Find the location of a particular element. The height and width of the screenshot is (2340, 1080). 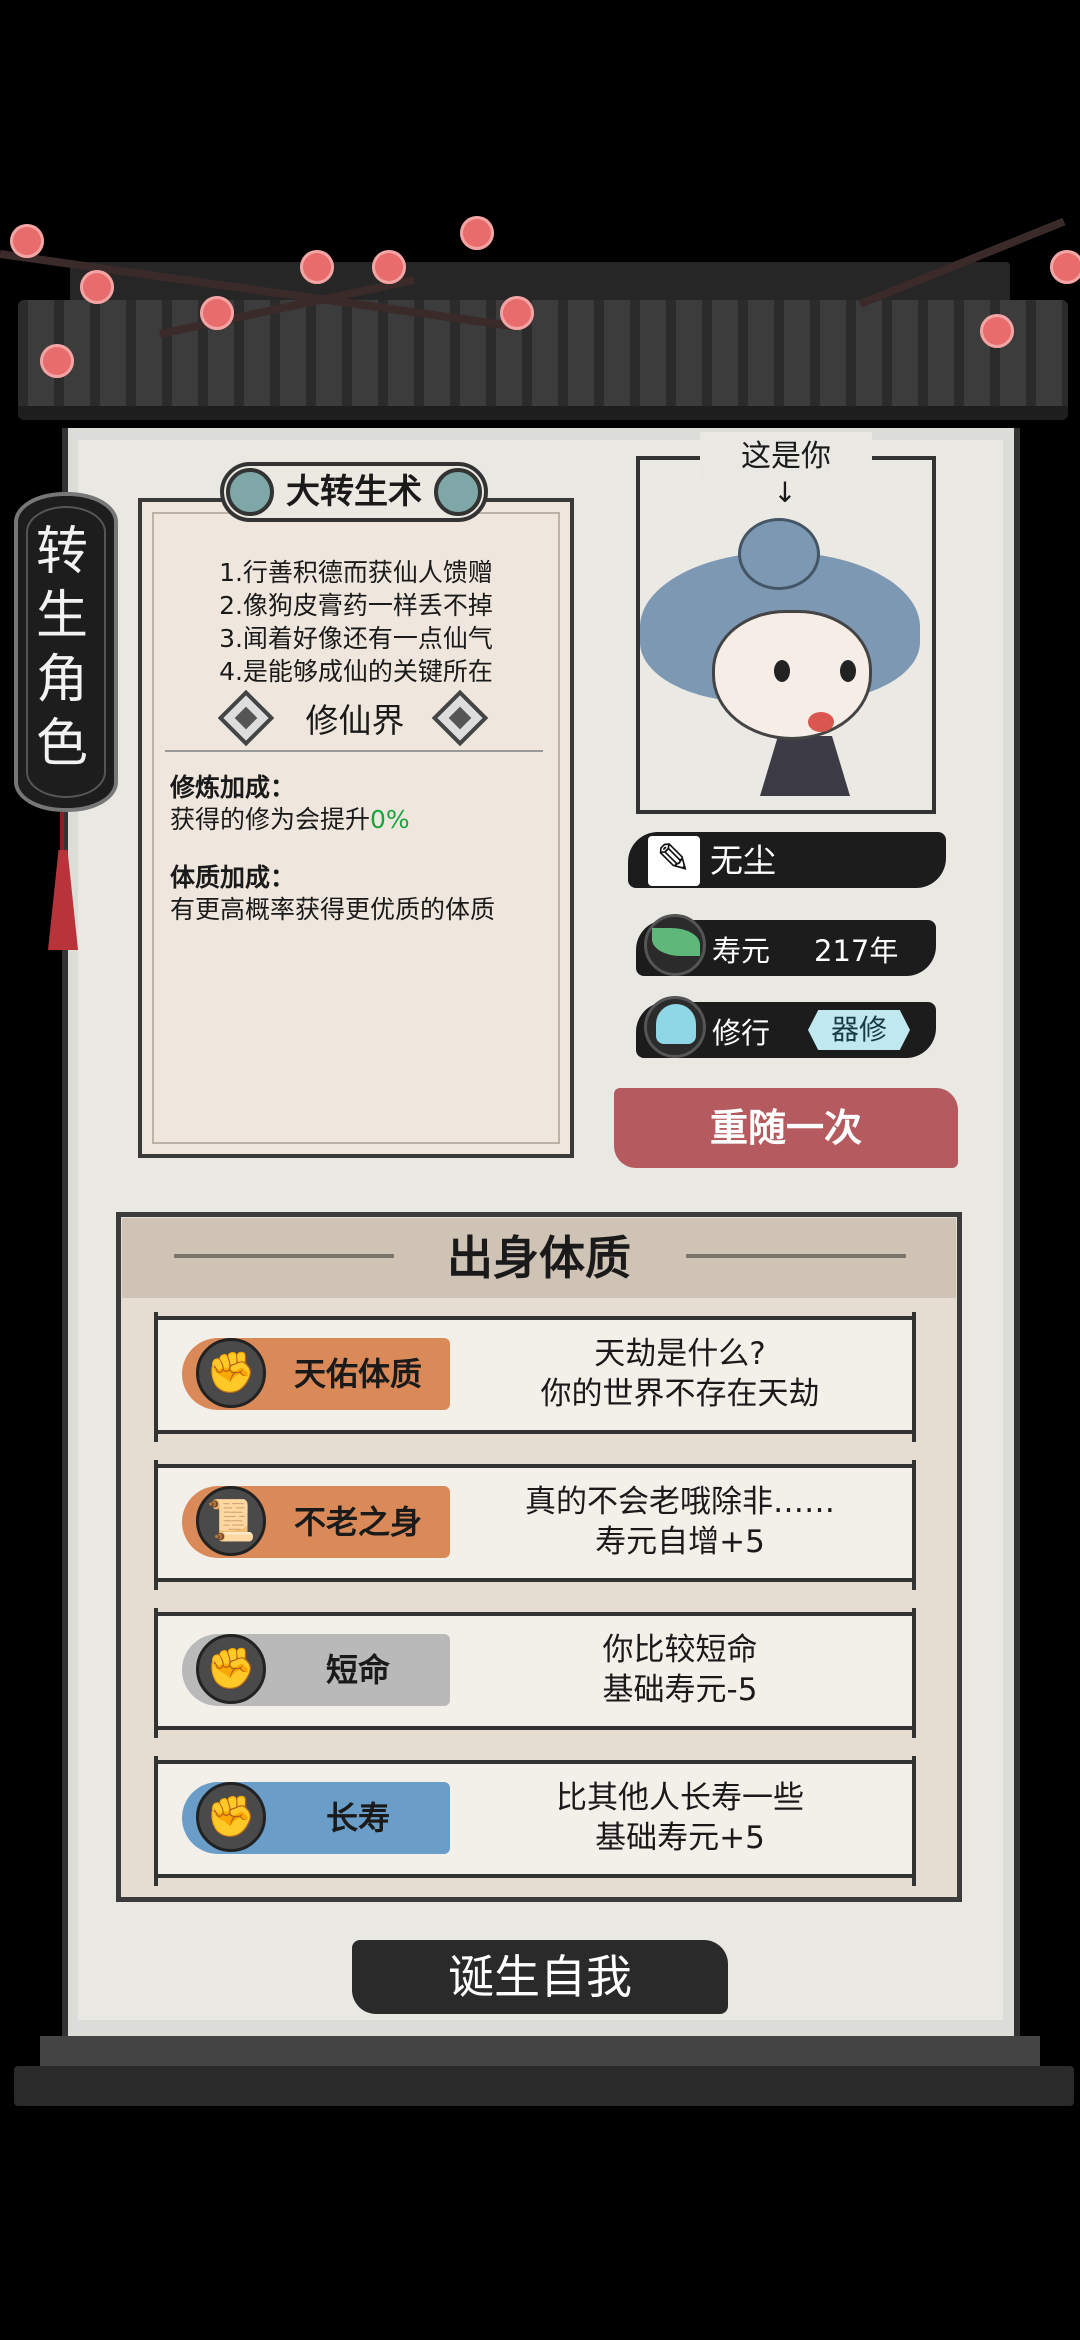

reroll-button-label: 重随一次 is located at coordinates (786, 1128).